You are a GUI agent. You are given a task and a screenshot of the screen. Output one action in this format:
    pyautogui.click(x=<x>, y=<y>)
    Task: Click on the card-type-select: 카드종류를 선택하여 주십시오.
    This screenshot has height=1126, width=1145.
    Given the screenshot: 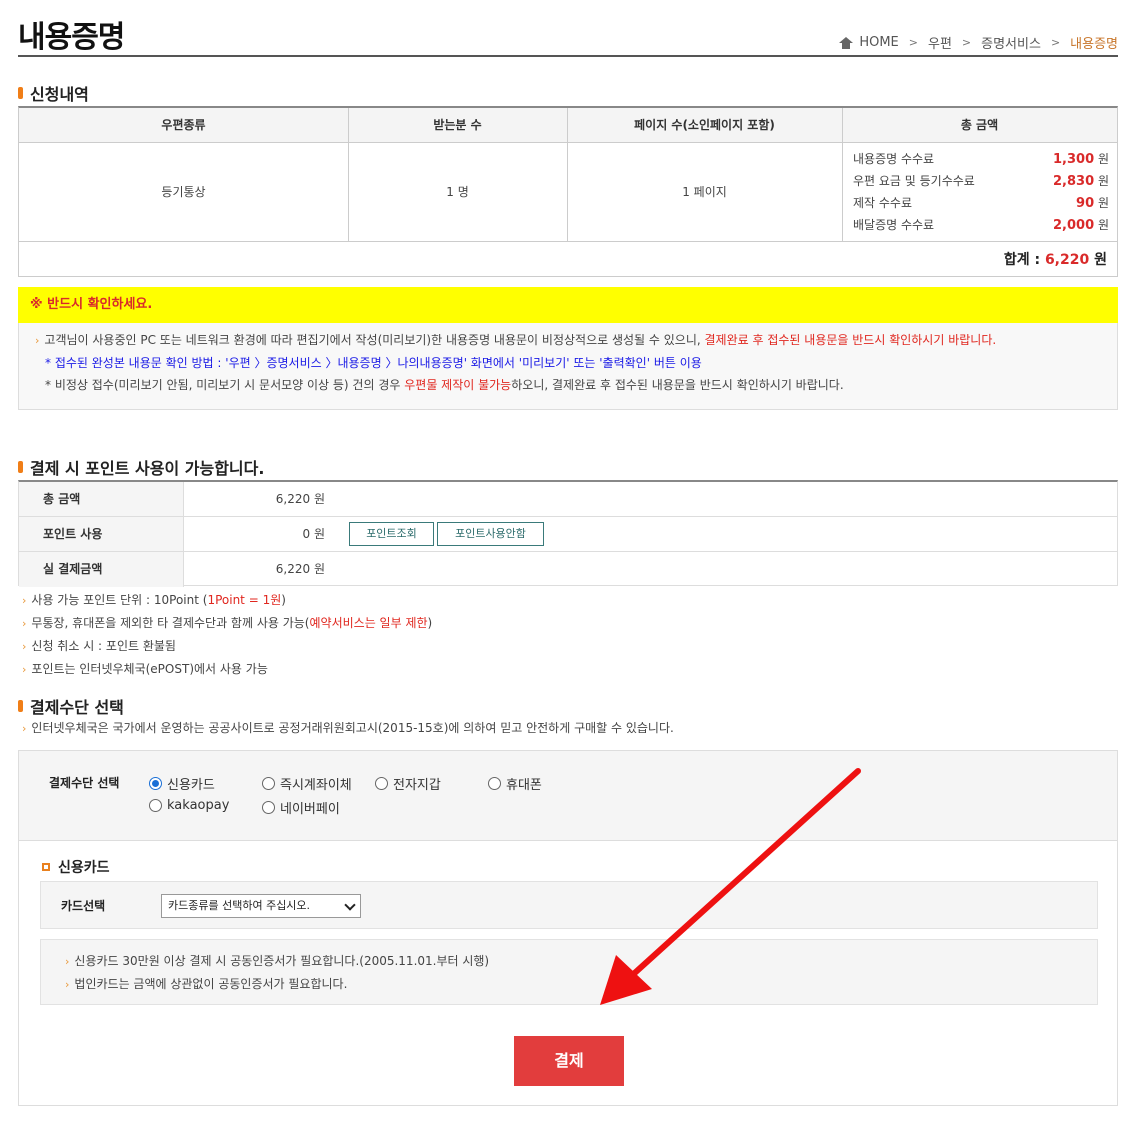 What is the action you would take?
    pyautogui.click(x=261, y=906)
    